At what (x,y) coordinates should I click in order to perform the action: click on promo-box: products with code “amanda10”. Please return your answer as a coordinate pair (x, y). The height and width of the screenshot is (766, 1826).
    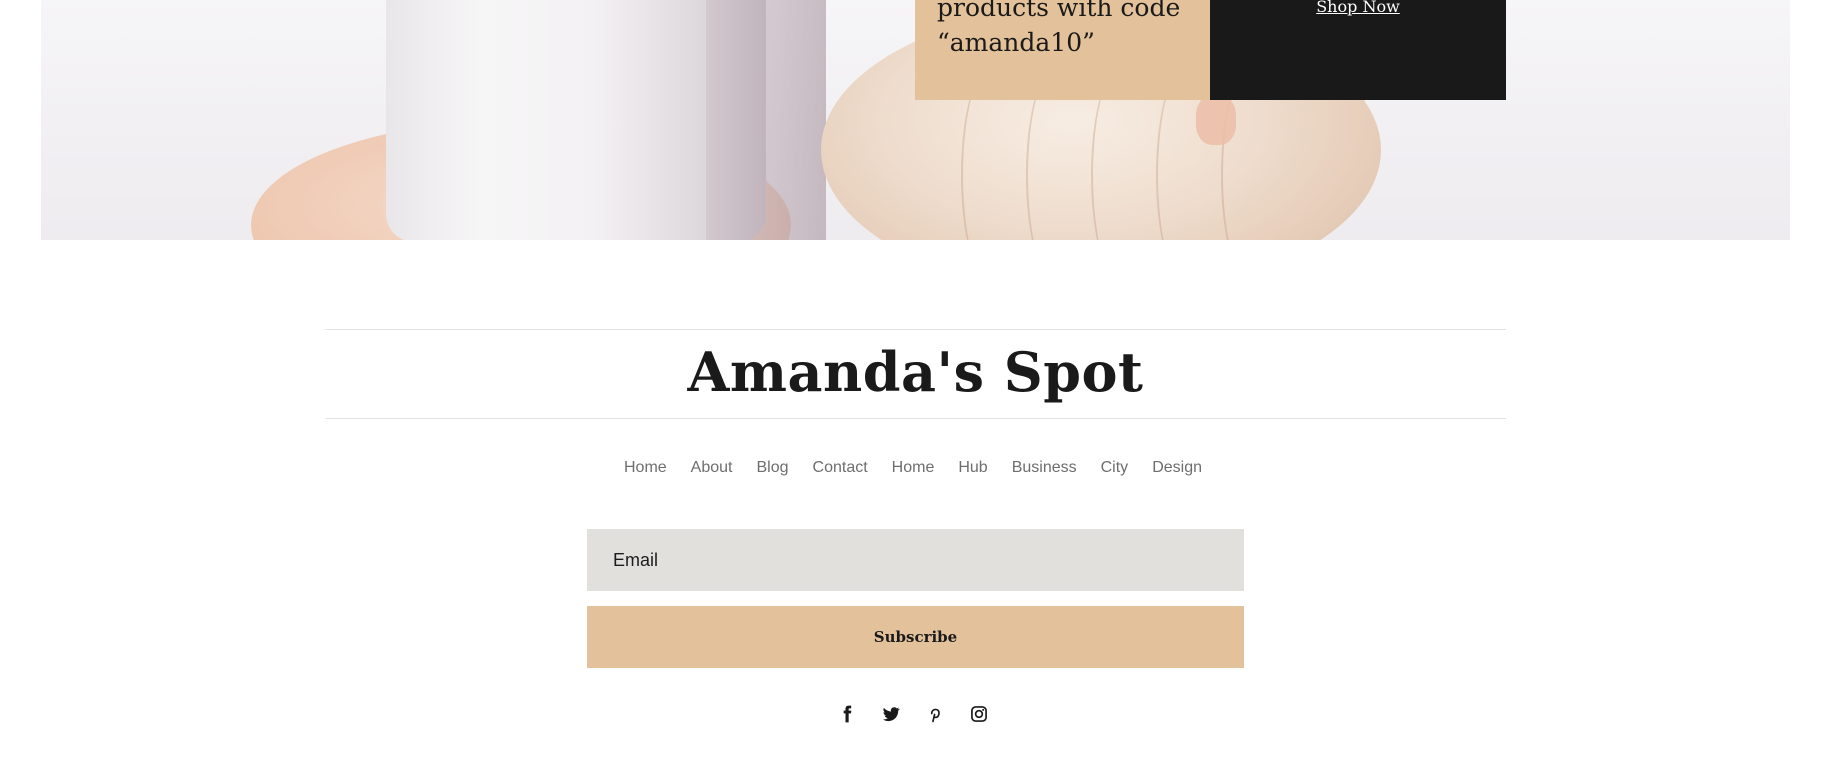
    Looking at the image, I should click on (1062, 50).